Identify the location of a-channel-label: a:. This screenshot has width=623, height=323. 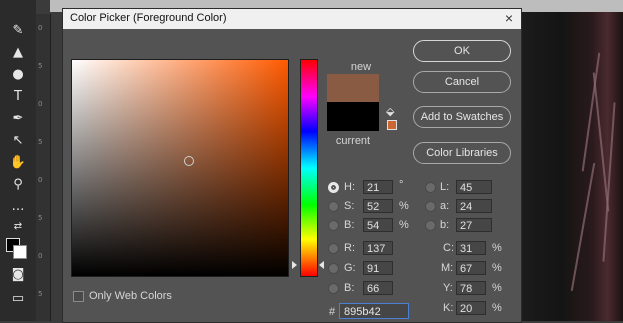
(445, 206).